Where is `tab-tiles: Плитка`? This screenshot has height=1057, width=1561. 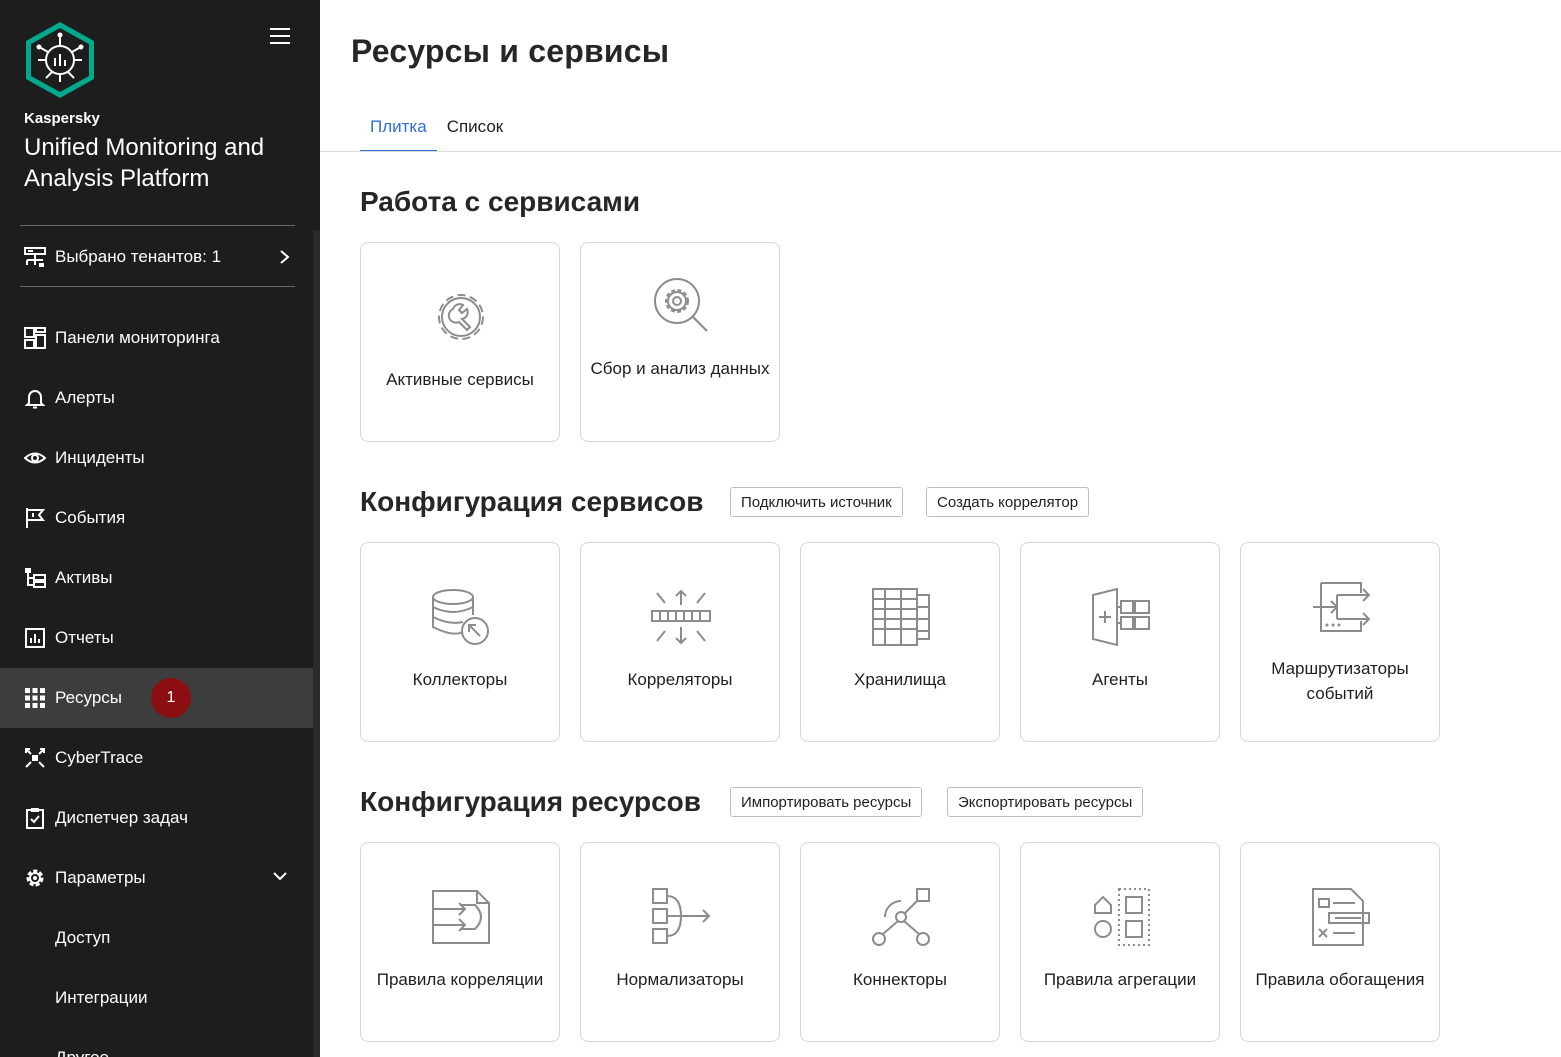 tab-tiles: Плитка is located at coordinates (398, 129).